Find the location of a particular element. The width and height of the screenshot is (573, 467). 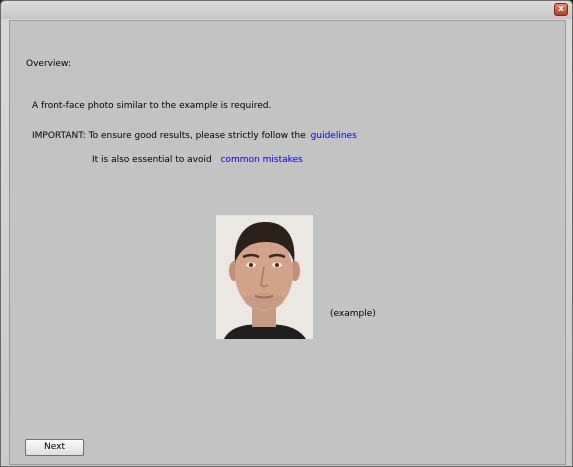

common-mistakes-link: common mistakes is located at coordinates (262, 160).